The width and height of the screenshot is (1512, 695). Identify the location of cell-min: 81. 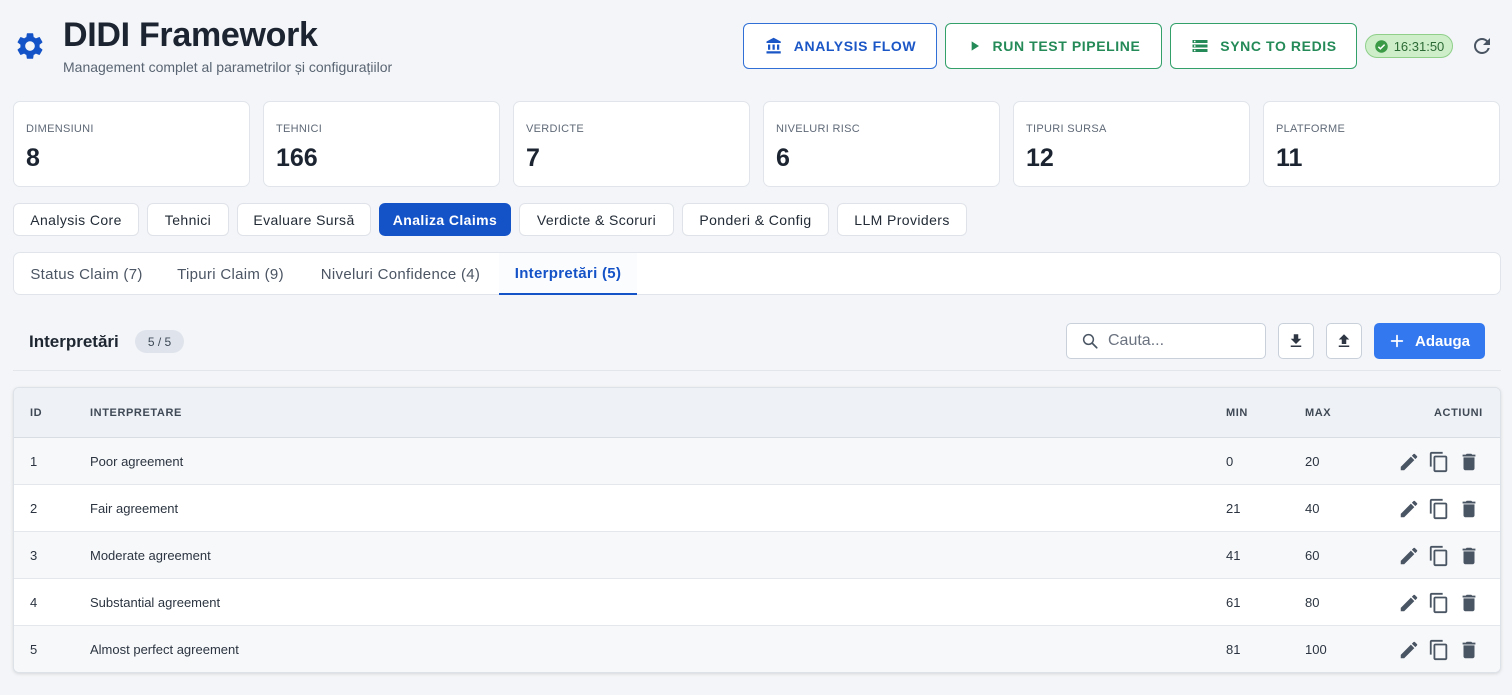
(1233, 649).